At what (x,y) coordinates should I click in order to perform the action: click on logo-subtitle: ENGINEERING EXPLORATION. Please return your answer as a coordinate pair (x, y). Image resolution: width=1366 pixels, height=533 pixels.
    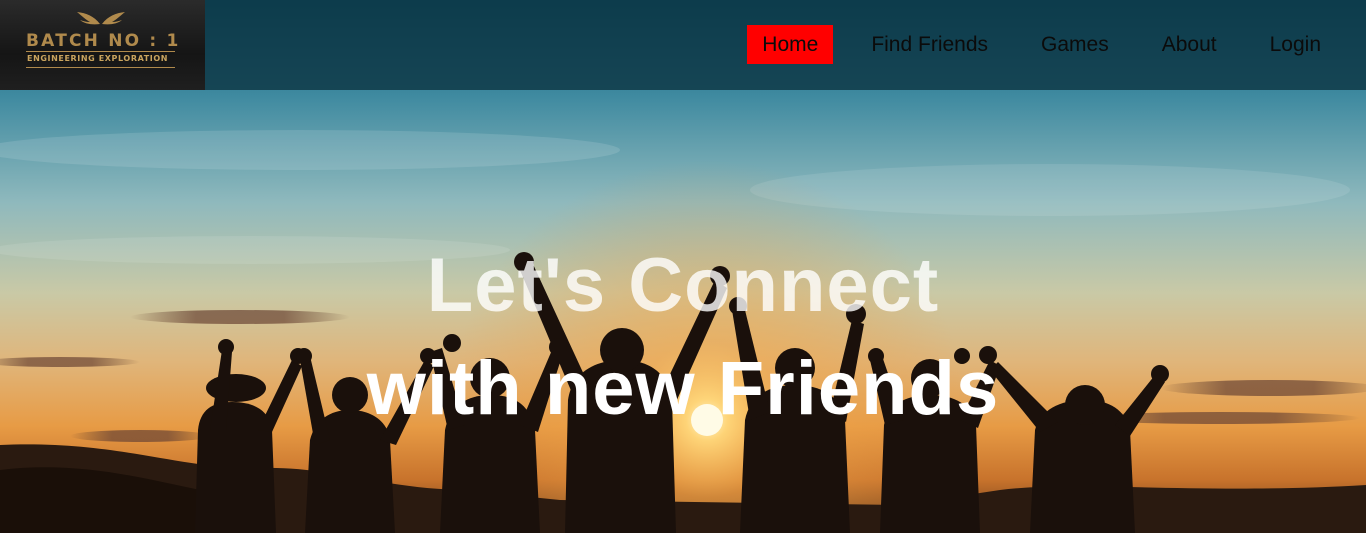
    Looking at the image, I should click on (98, 58).